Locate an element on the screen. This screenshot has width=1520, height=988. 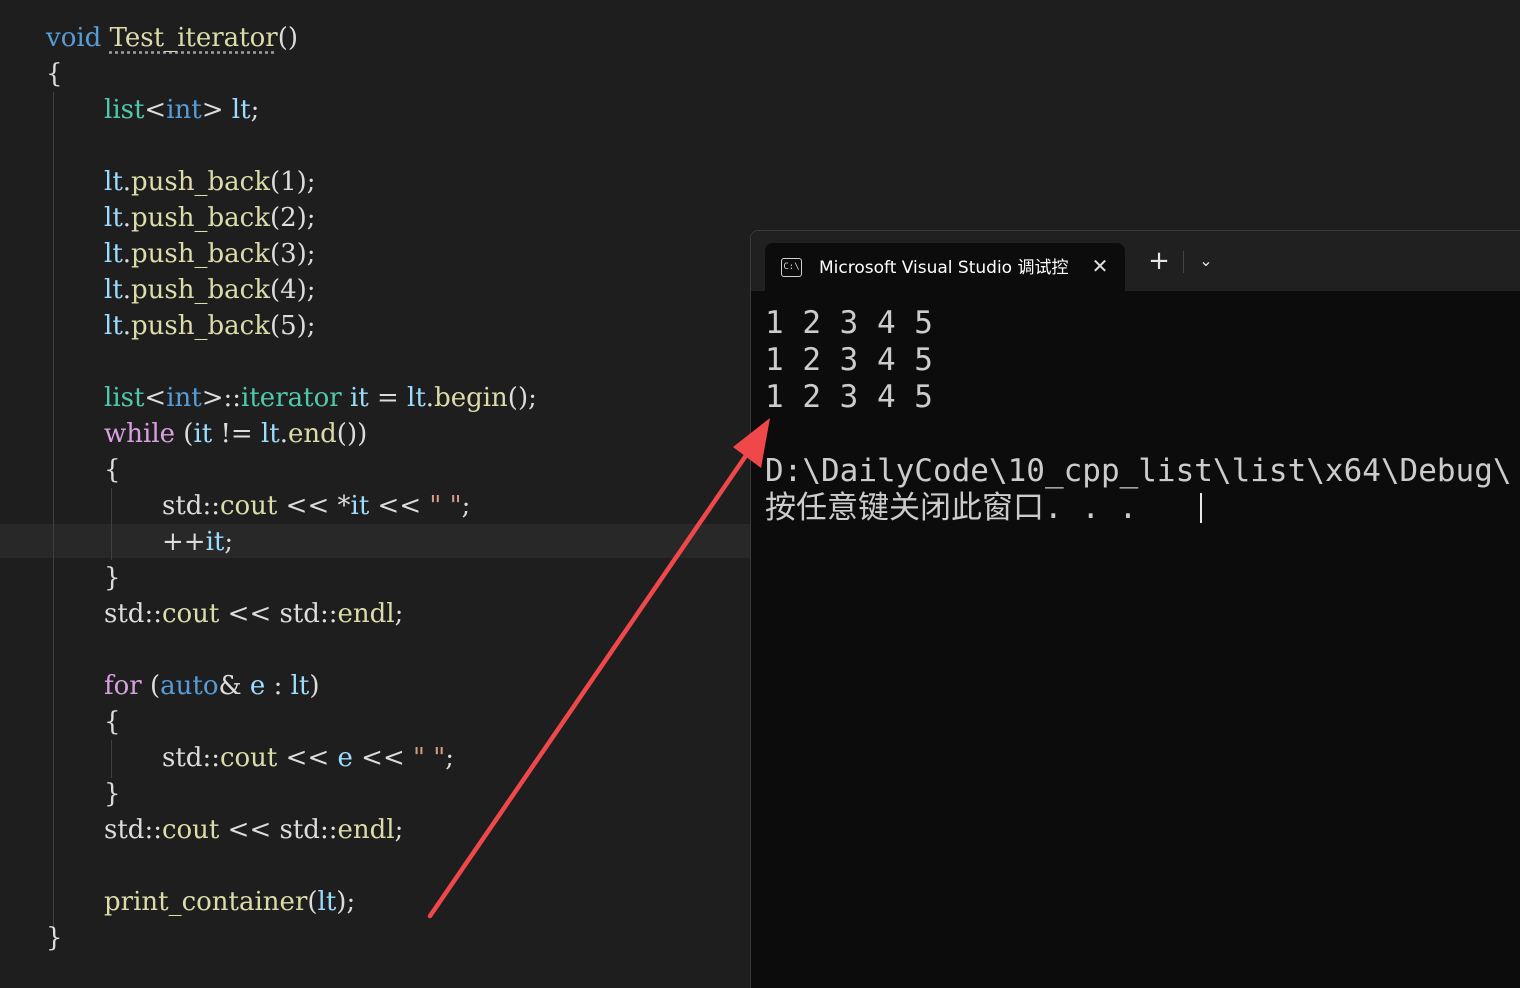
code-line: std::cout << *it << " "; is located at coordinates (316, 506).